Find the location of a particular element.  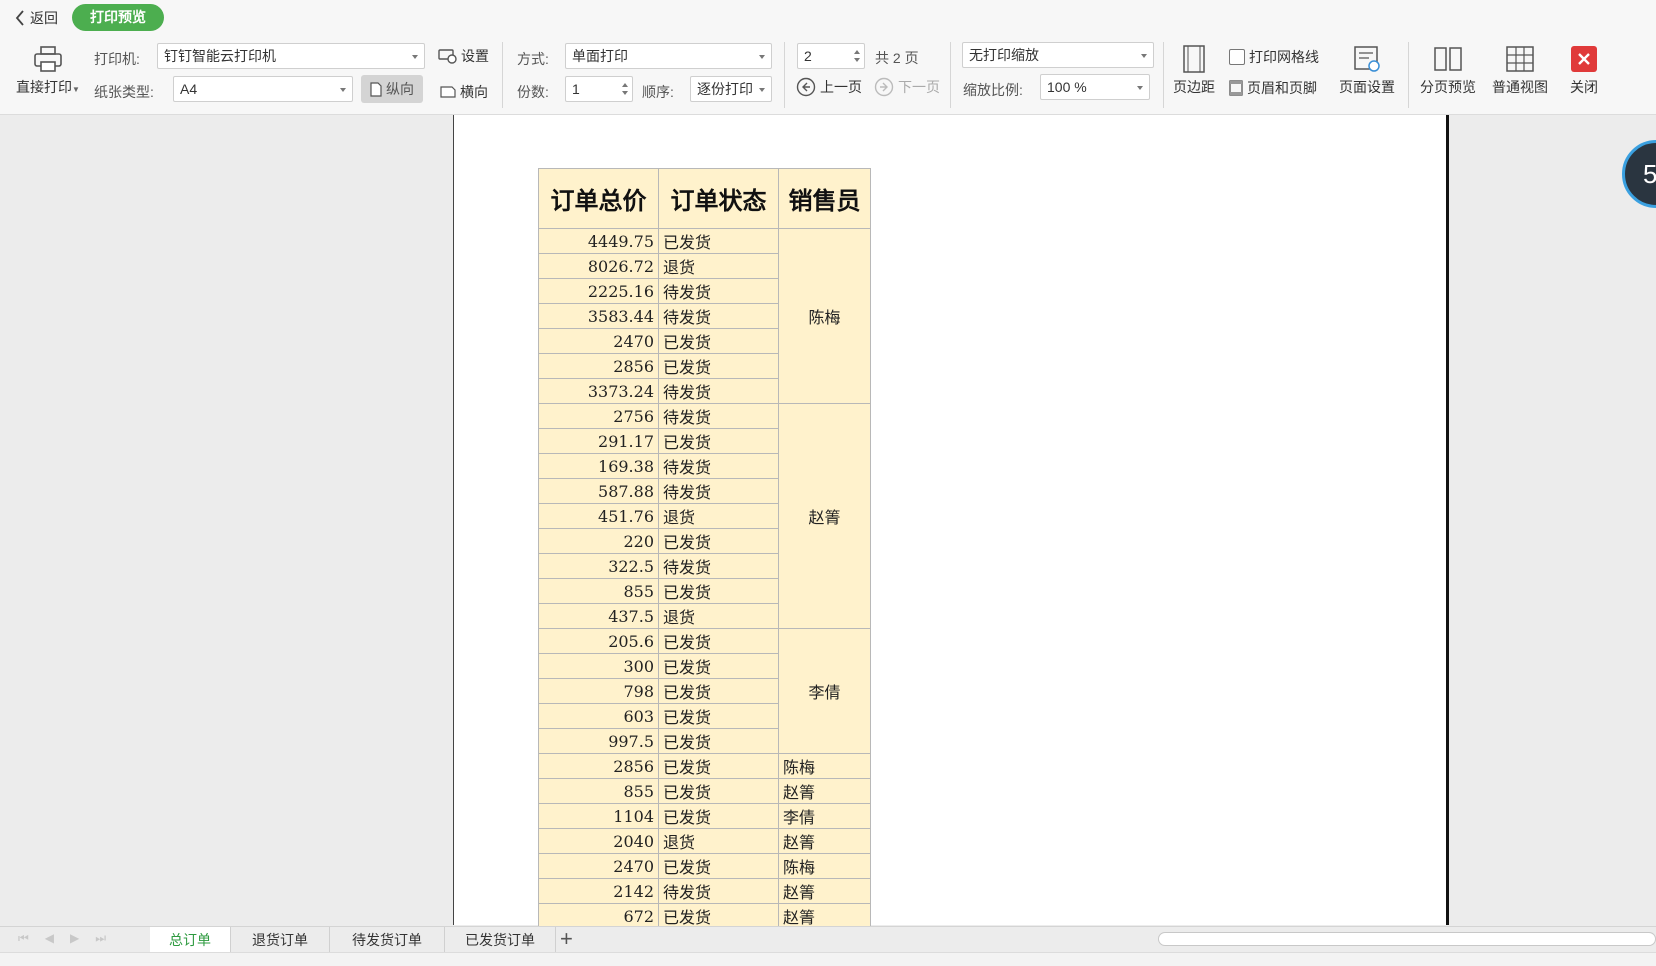

table-row: 2470 已发货 陈梅 is located at coordinates (704, 866).